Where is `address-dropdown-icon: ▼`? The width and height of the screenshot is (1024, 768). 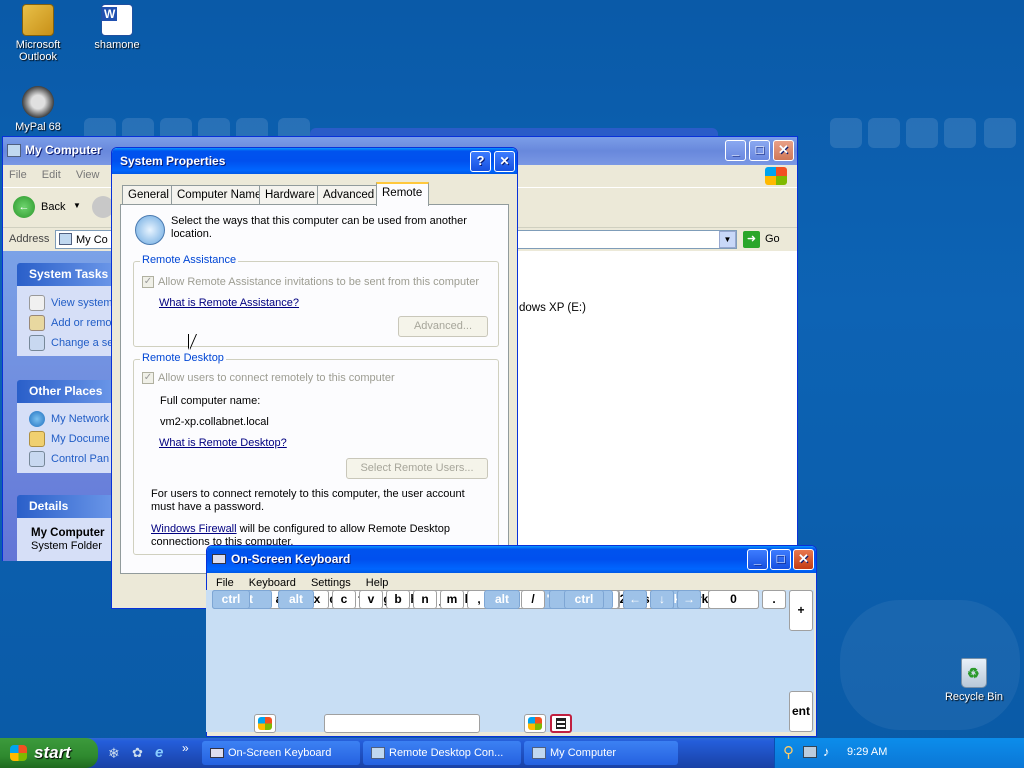
address-dropdown-icon: ▼ is located at coordinates (727, 239).